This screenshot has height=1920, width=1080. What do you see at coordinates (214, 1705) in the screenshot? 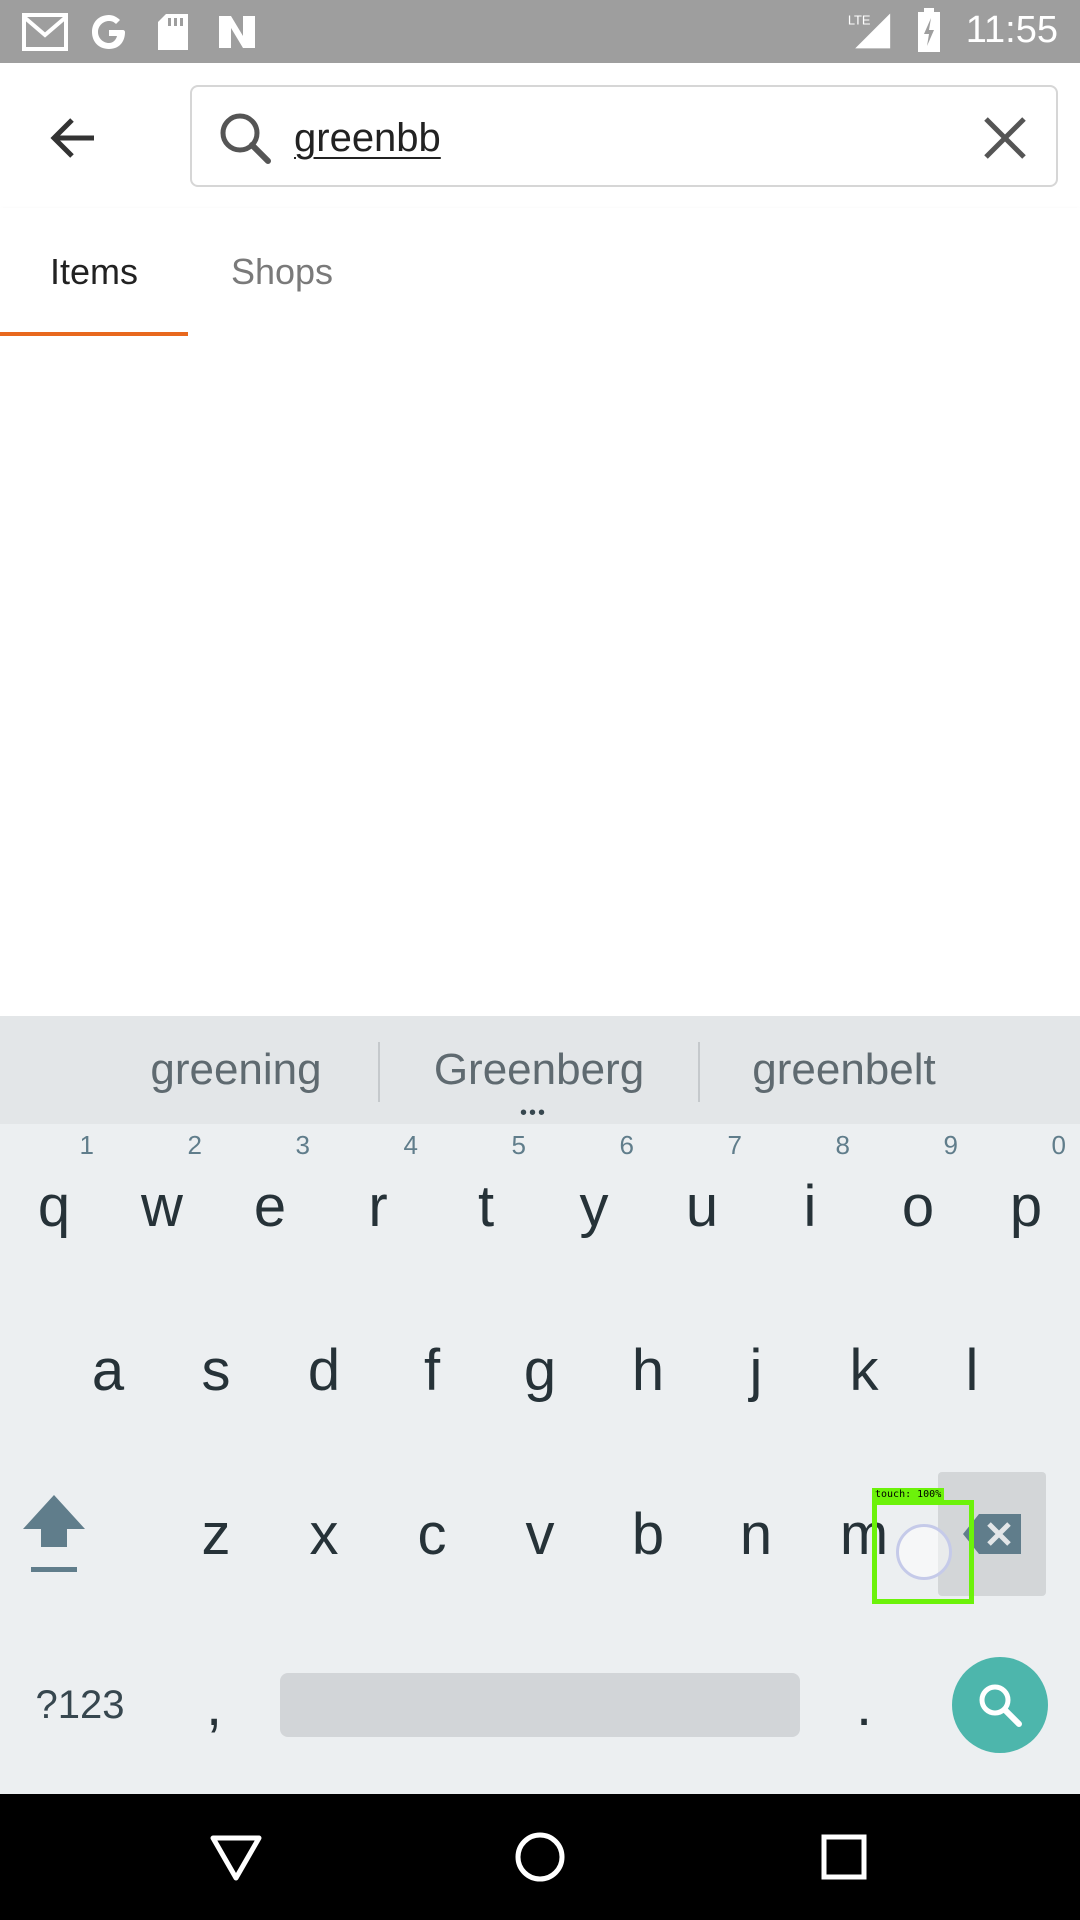
I see `comma-key: ,` at bounding box center [214, 1705].